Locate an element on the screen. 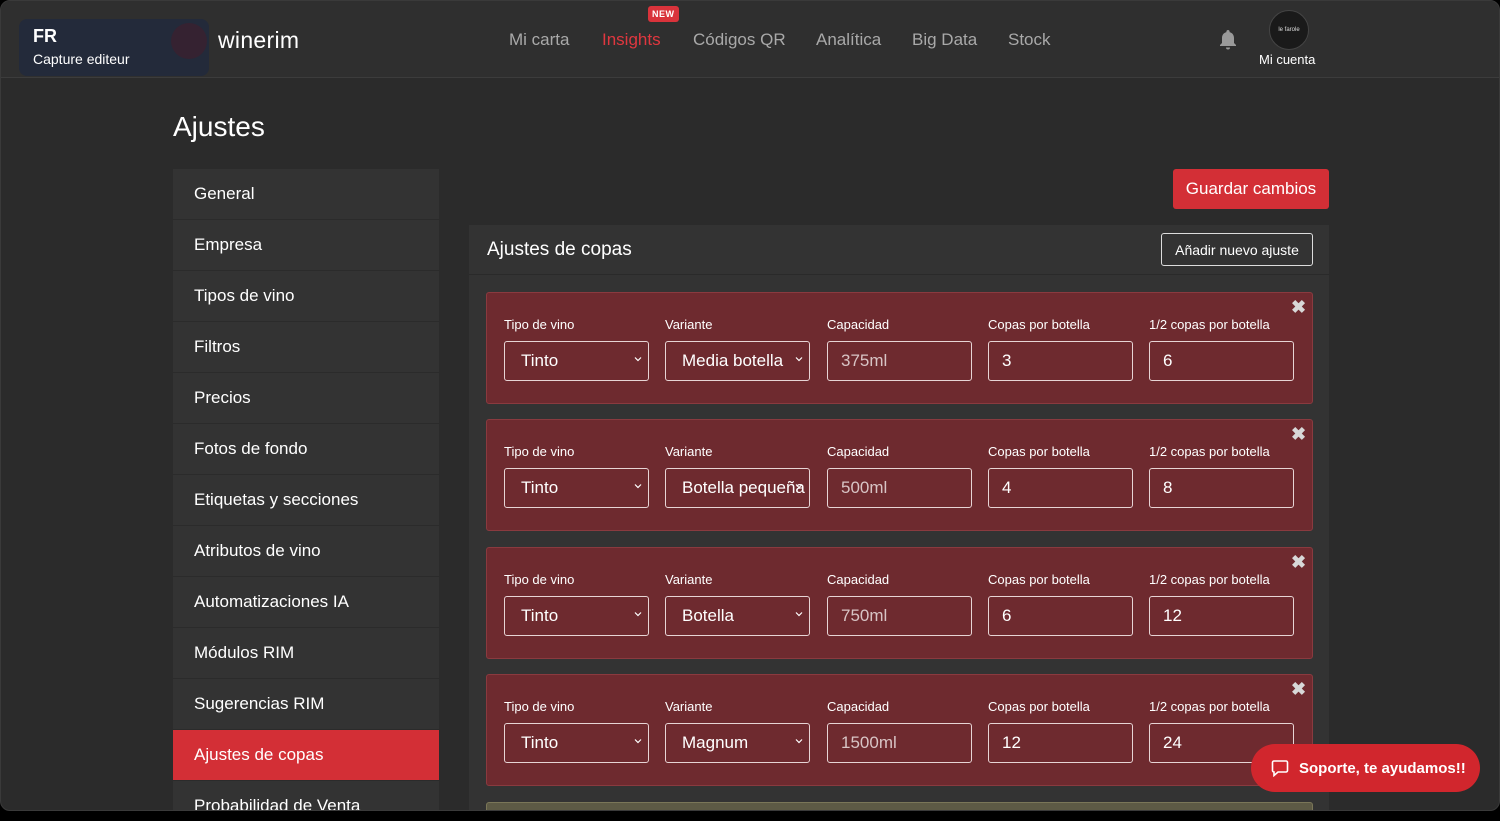 This screenshot has width=1500, height=821. capacity-input: 1500ml is located at coordinates (899, 743).